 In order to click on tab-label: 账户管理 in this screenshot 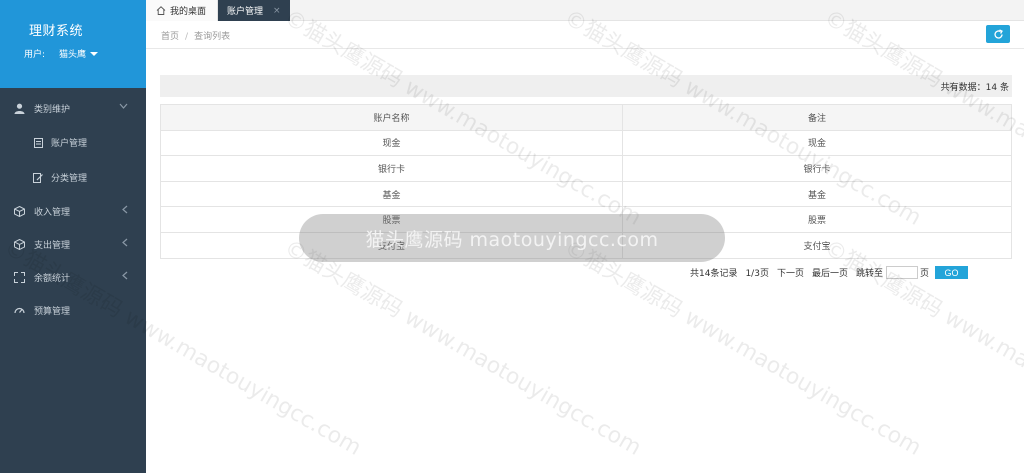, I will do `click(245, 12)`.